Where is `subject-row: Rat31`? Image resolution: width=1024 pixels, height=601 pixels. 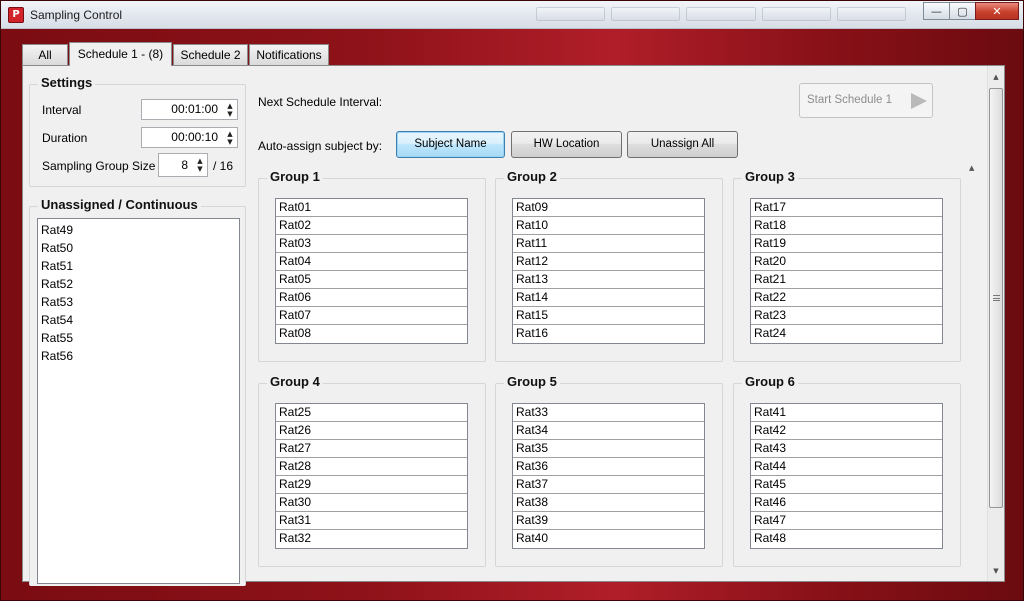
subject-row: Rat31 is located at coordinates (371, 521).